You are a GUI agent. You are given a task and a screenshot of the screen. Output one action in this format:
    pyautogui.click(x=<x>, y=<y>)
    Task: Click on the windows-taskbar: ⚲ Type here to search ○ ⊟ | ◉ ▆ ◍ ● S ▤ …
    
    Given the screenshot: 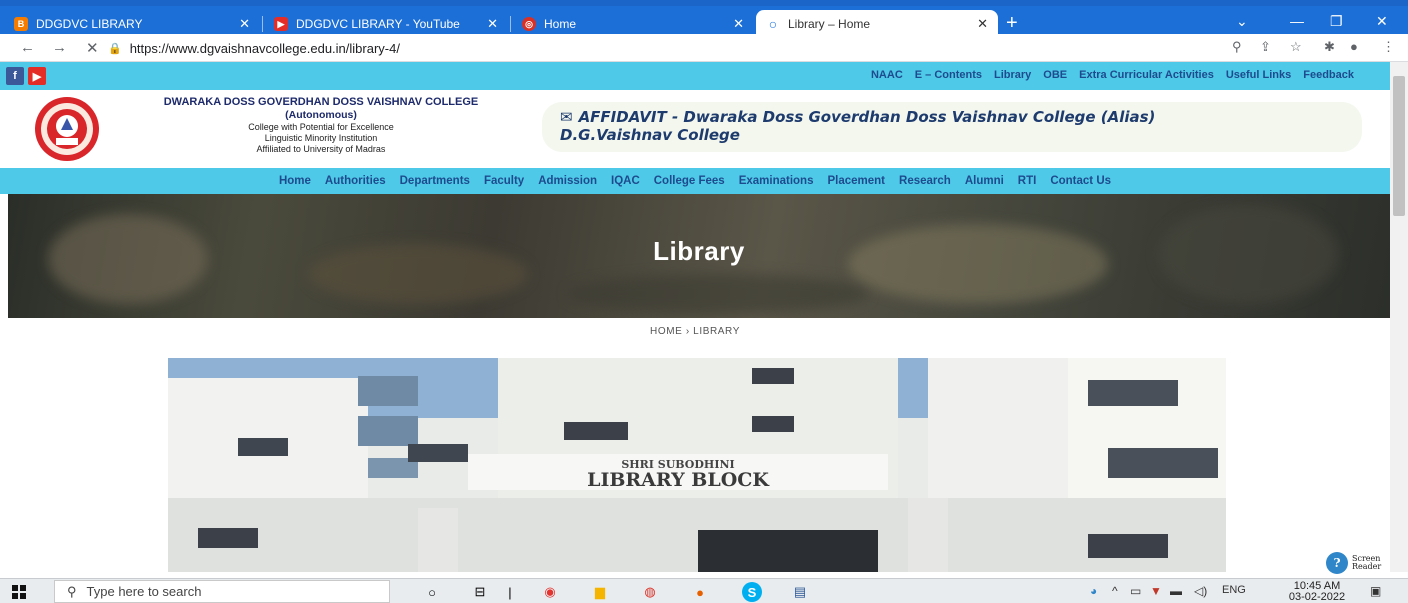 What is the action you would take?
    pyautogui.click(x=704, y=590)
    